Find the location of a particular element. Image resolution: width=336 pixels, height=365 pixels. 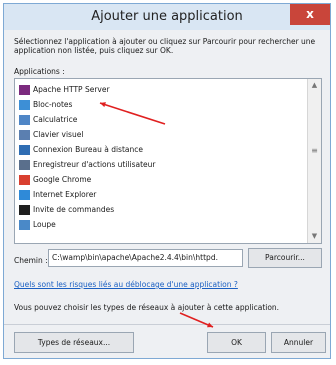

dialog-title: Ajouter une application is located at coordinates (167, 16).